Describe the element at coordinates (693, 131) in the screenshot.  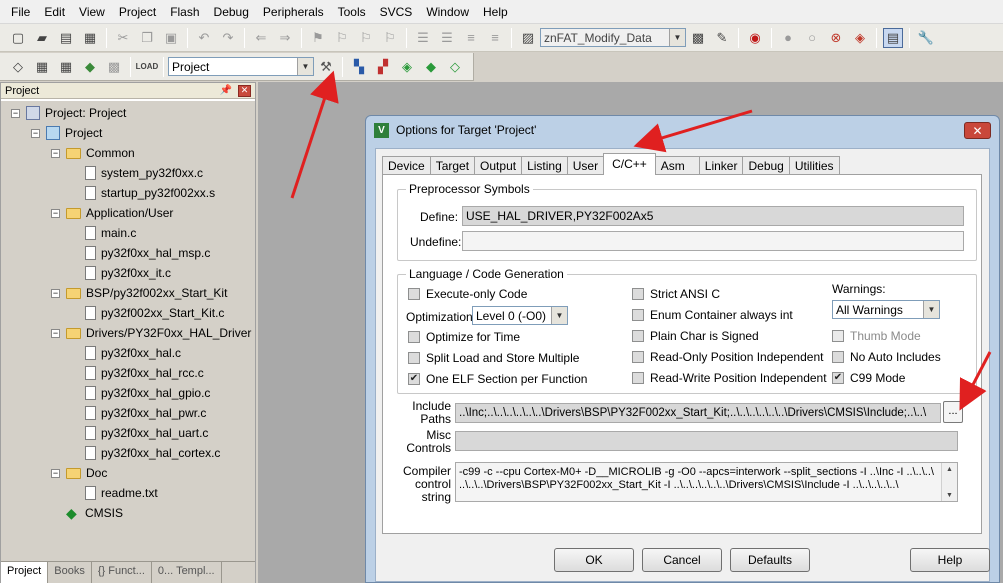
I see `arrow-to-c-cpp-tab` at that location.